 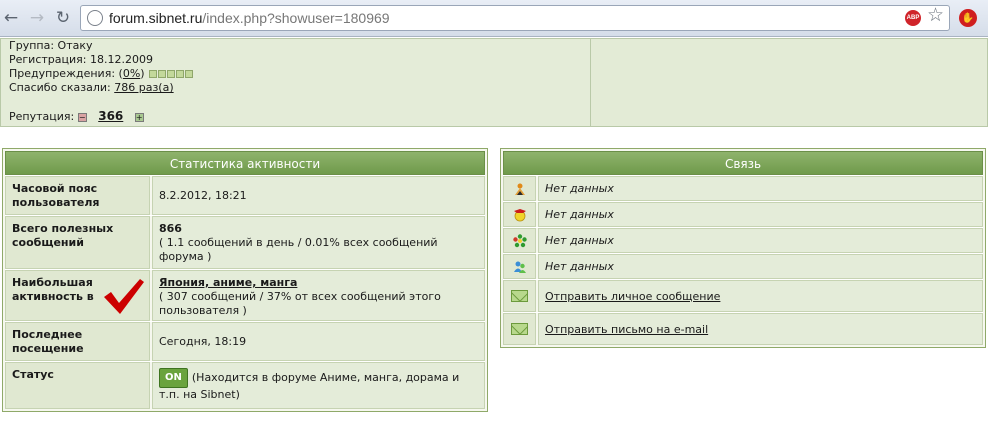 I want to click on reputation-label: Репутация:, so click(x=42, y=116).